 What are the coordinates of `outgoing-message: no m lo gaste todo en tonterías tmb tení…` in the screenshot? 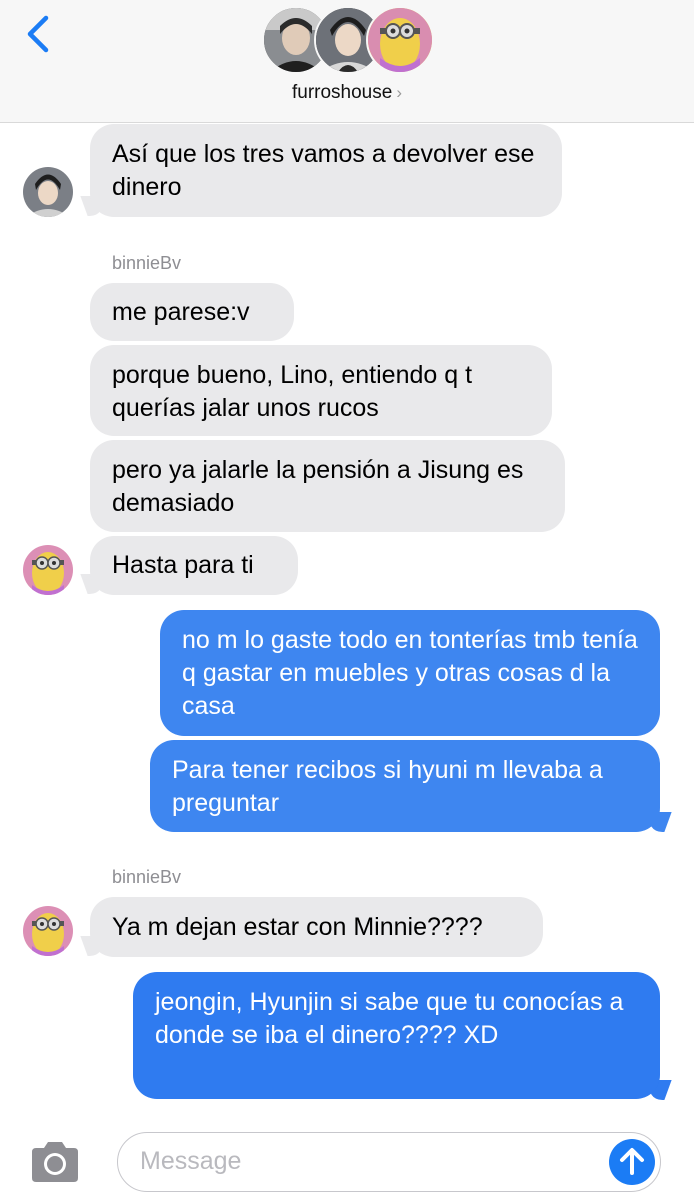 It's located at (410, 673).